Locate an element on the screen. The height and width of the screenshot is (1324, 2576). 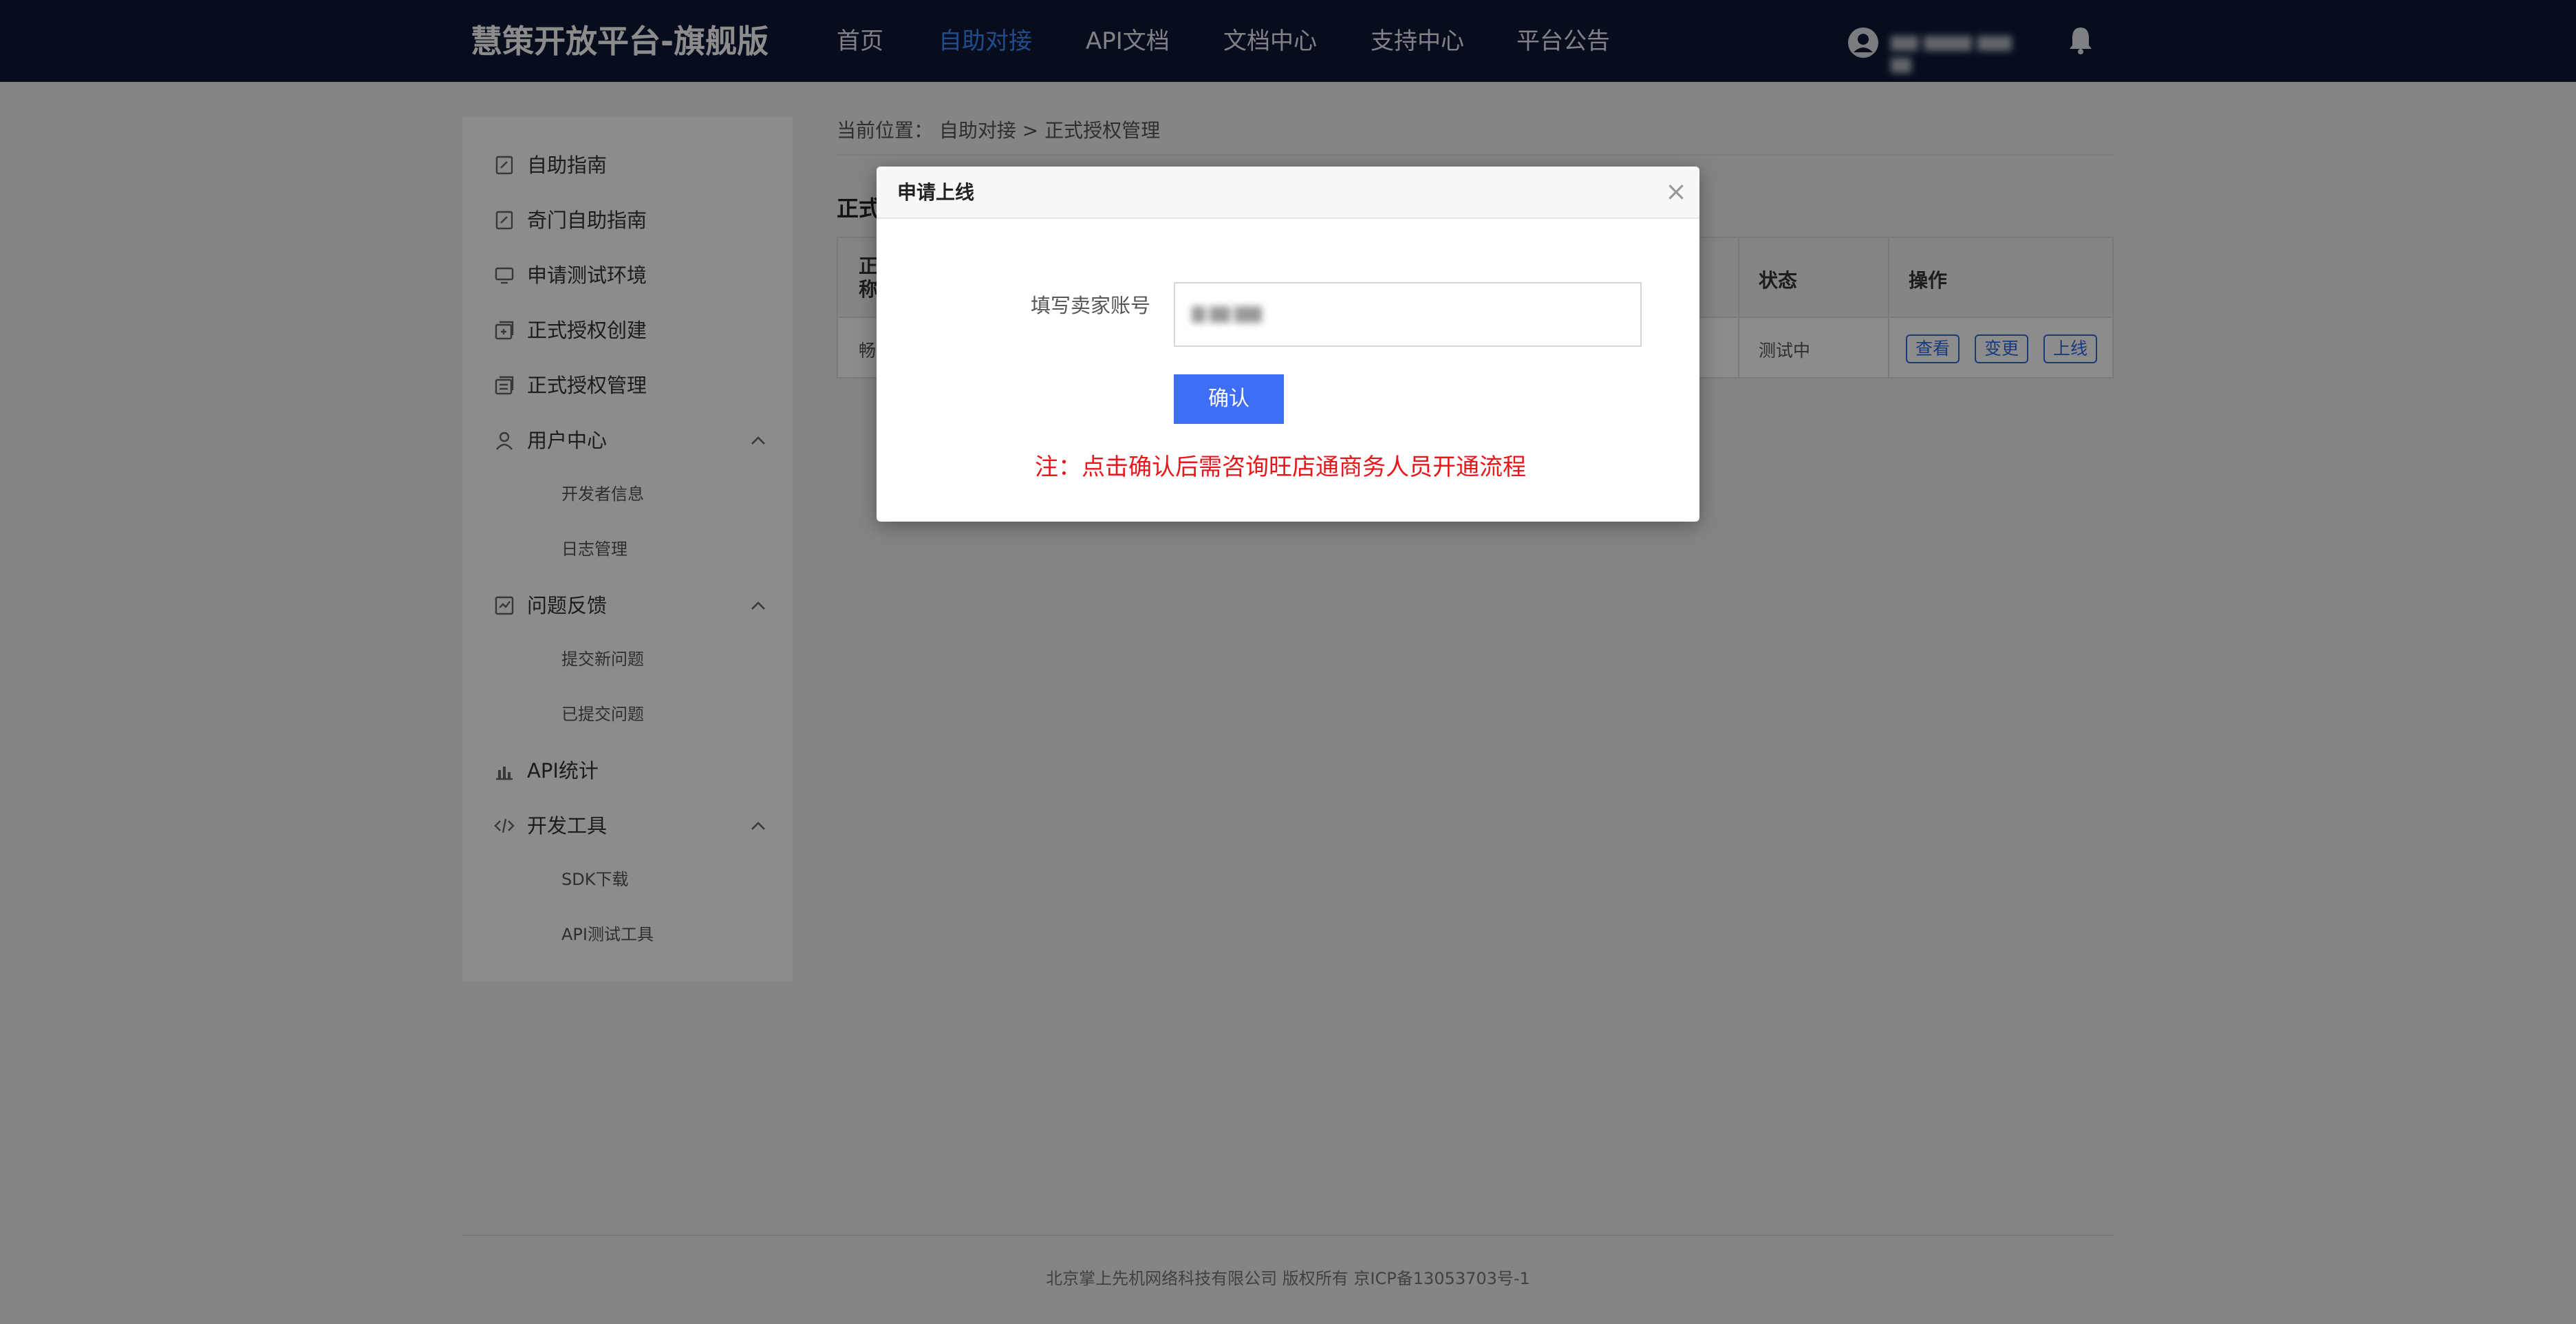
dialog-note: 注：点击确认后需咨询旺店通商务人员开通流程 is located at coordinates (1280, 467).